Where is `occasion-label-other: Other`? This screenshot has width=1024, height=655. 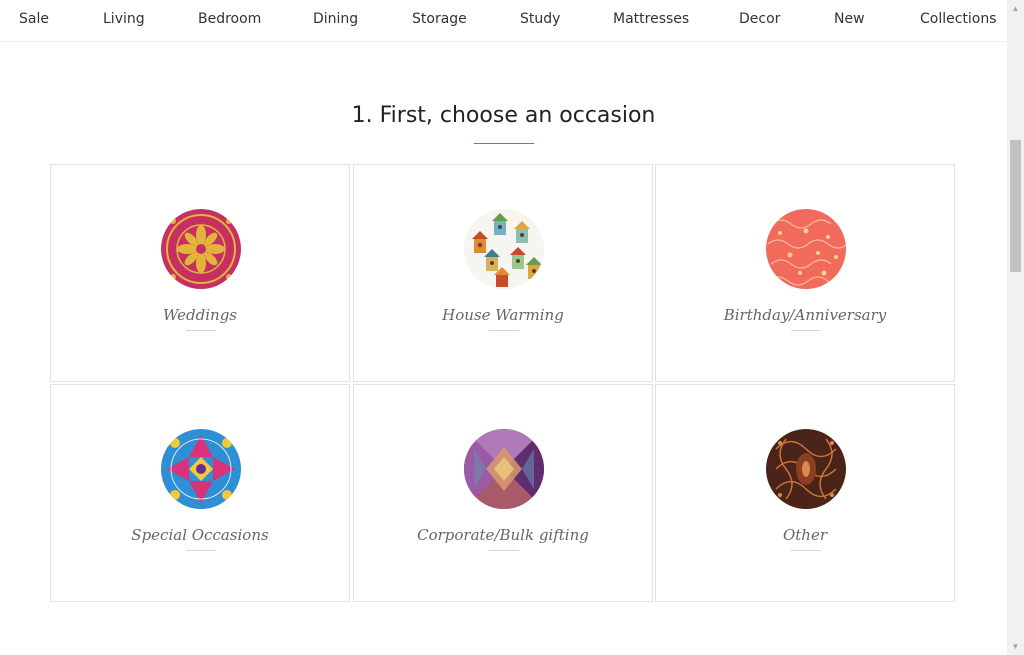
occasion-label-other: Other is located at coordinates (805, 535).